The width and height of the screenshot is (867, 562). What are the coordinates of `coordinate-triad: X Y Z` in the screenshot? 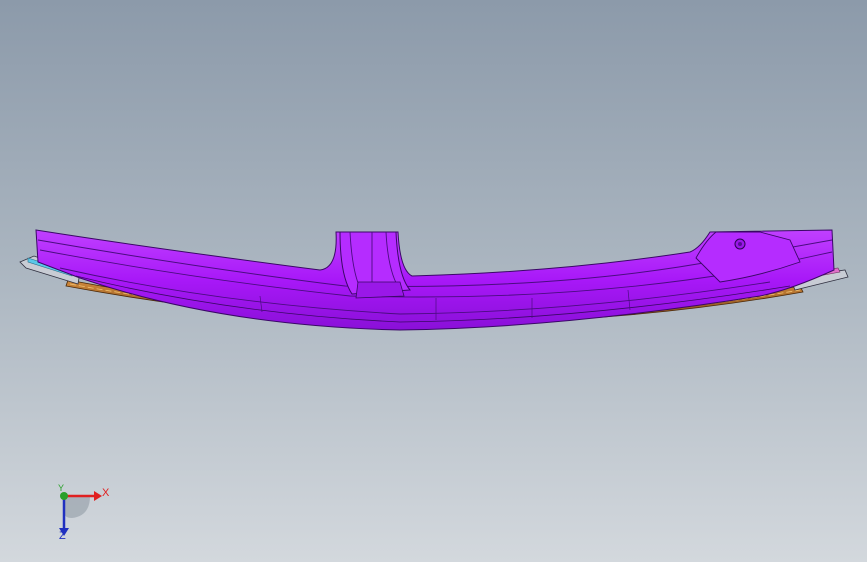 It's located at (84, 517).